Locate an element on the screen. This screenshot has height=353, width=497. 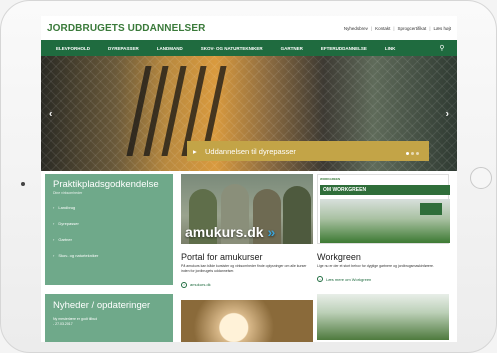
amukurs-link: › amukurs.dk is located at coordinates (247, 284).